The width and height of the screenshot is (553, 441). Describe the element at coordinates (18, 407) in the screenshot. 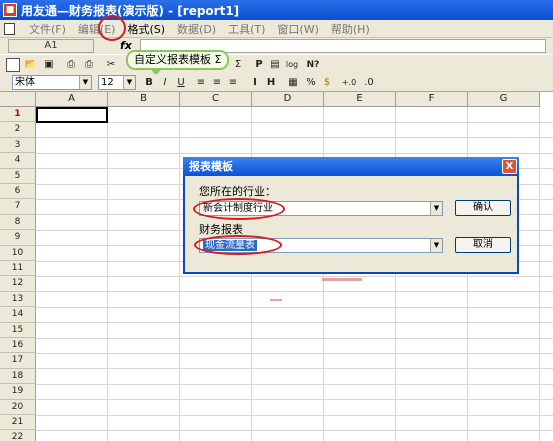

I see `row-header-20: 20` at that location.